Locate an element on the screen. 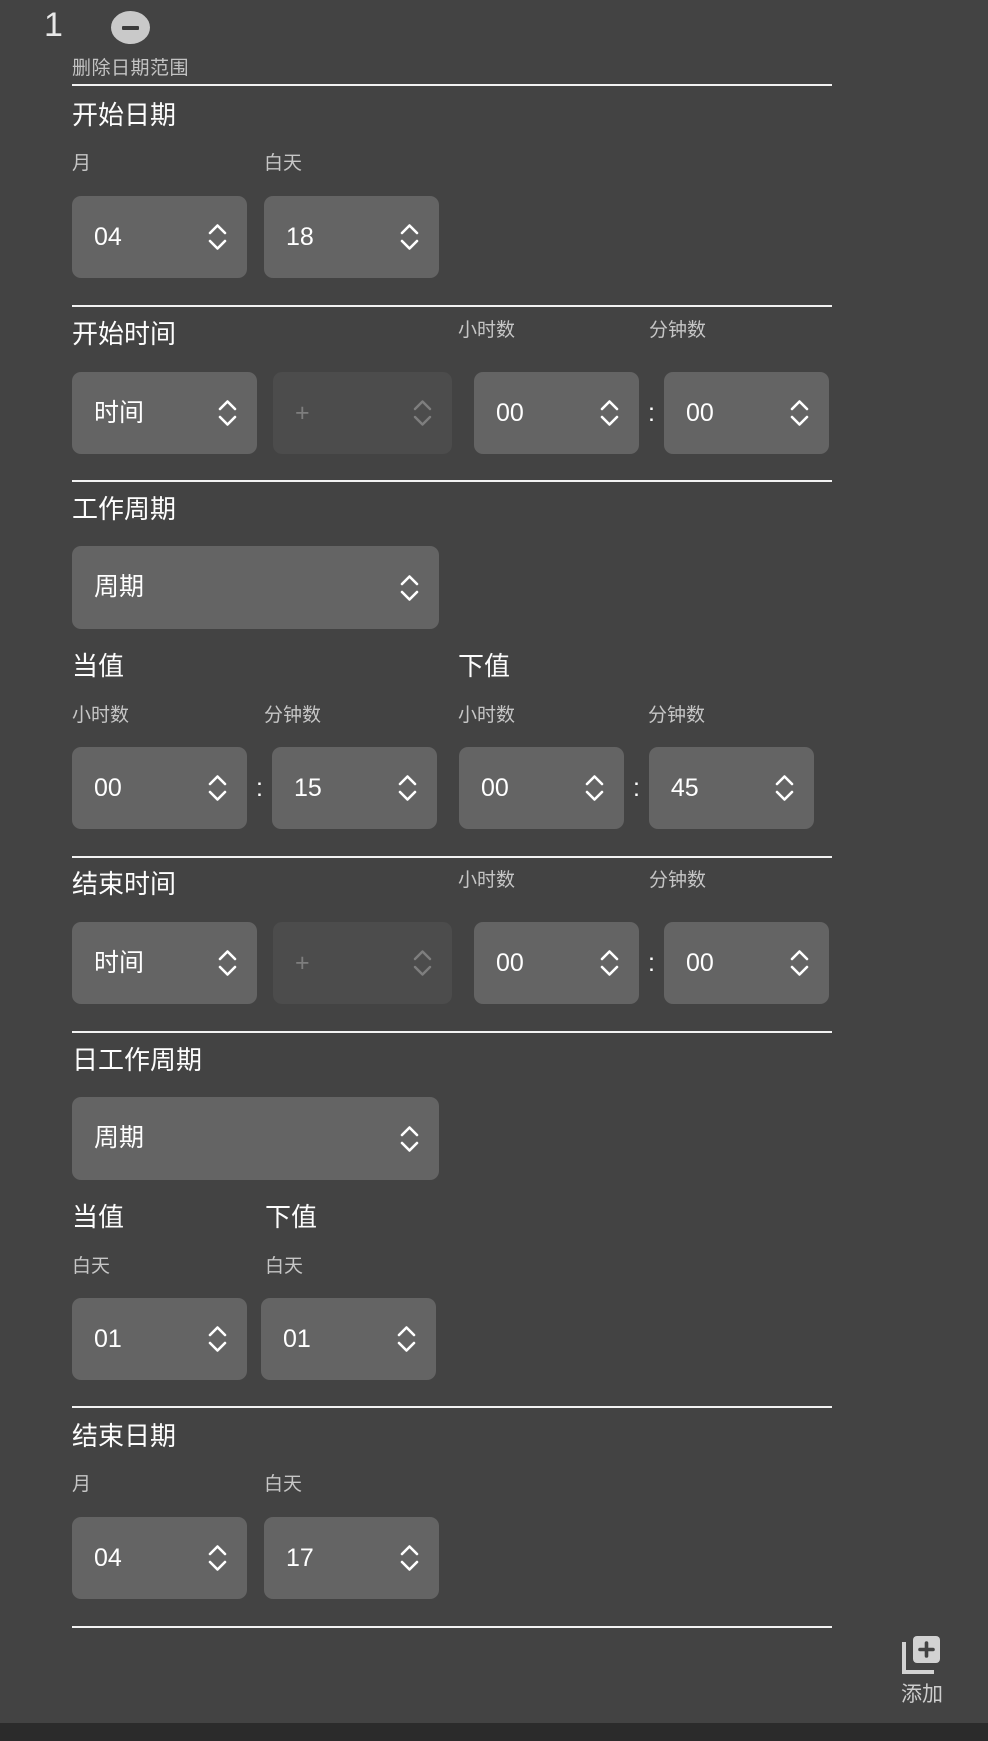  day-work-cycle-off-day-label: 白天 is located at coordinates (284, 1266).